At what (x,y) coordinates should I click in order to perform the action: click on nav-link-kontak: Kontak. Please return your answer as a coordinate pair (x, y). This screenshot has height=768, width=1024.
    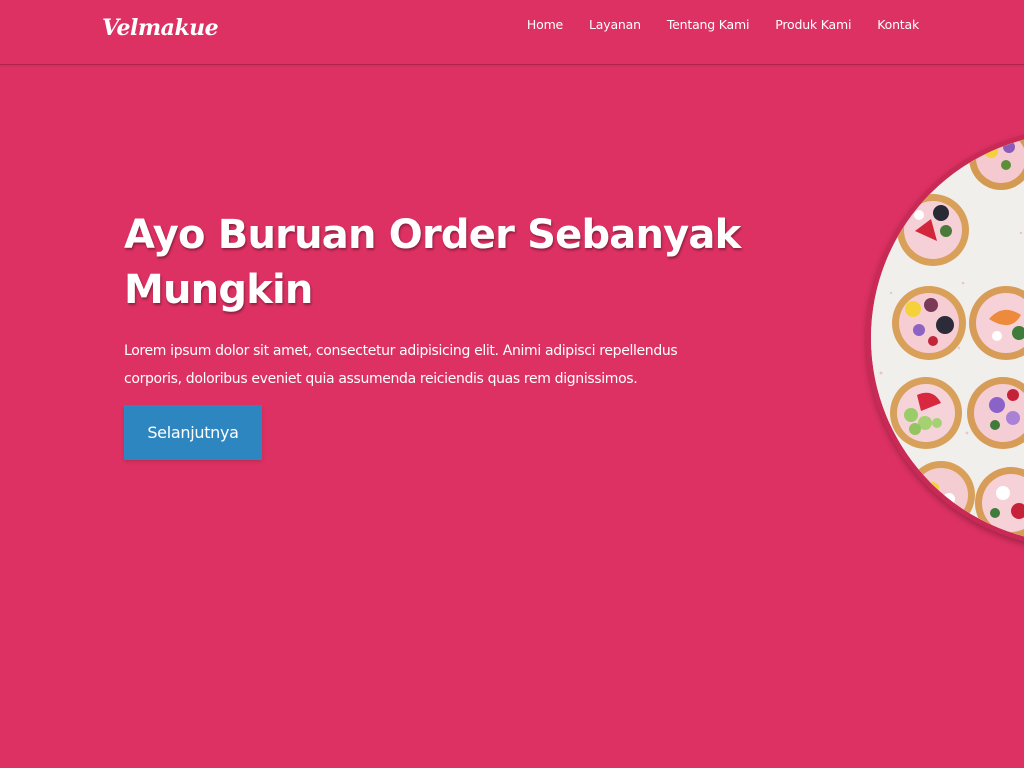
    Looking at the image, I should click on (898, 24).